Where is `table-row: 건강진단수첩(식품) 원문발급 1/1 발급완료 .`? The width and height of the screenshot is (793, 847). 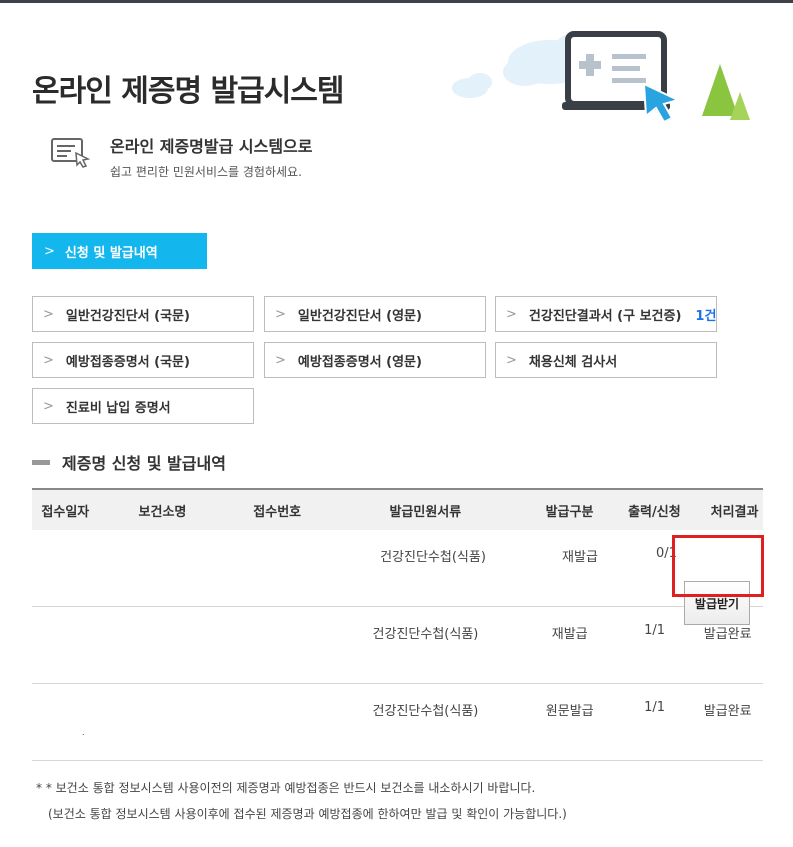
table-row: 건강진단수첩(식품) 원문발급 1/1 발급완료 . is located at coordinates (397, 722).